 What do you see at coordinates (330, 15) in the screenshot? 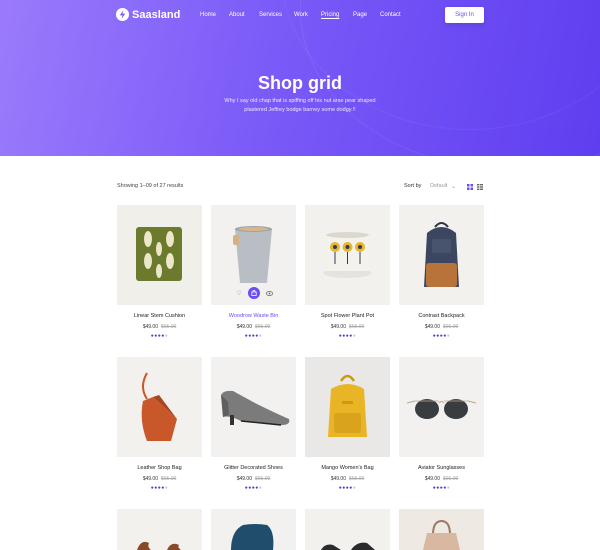
I see `nav-pricing: Pricing` at bounding box center [330, 15].